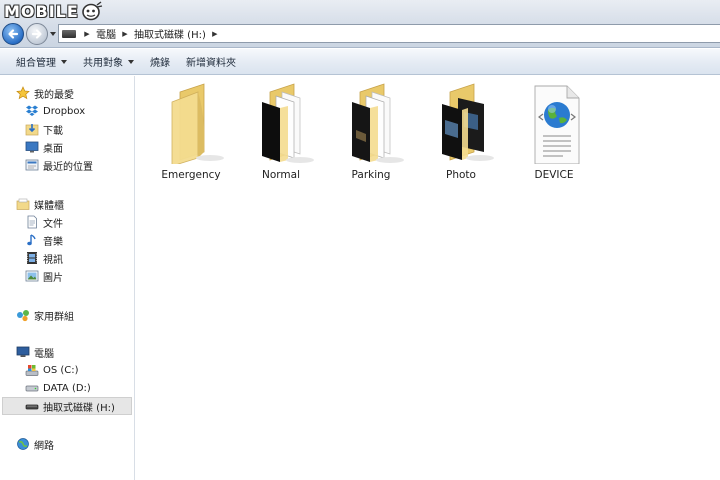  I want to click on star-icon, so click(23, 93).